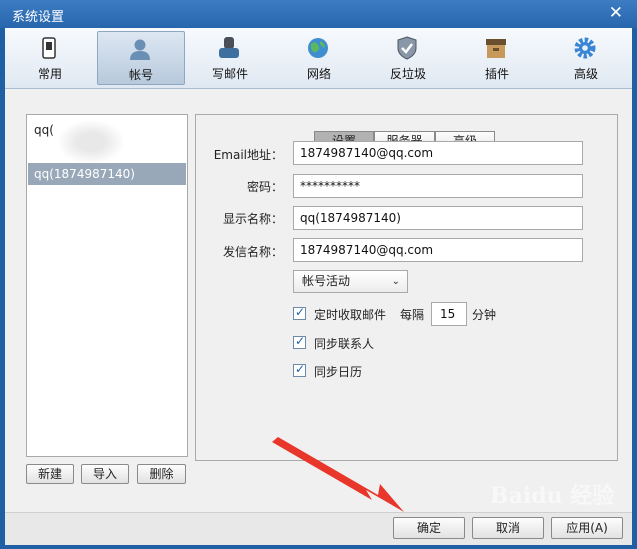  I want to click on annotation-arrow, so click(338, 474).